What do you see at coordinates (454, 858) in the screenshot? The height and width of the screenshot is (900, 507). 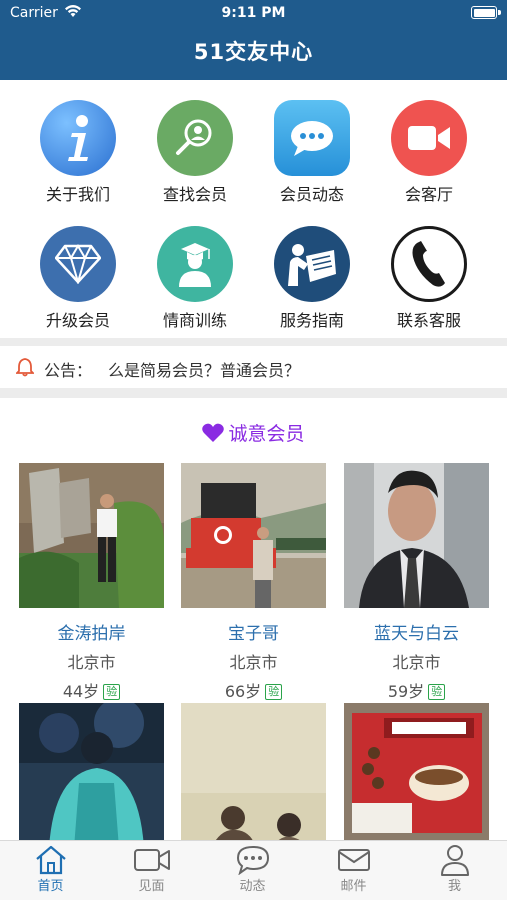 I see `user-icon` at bounding box center [454, 858].